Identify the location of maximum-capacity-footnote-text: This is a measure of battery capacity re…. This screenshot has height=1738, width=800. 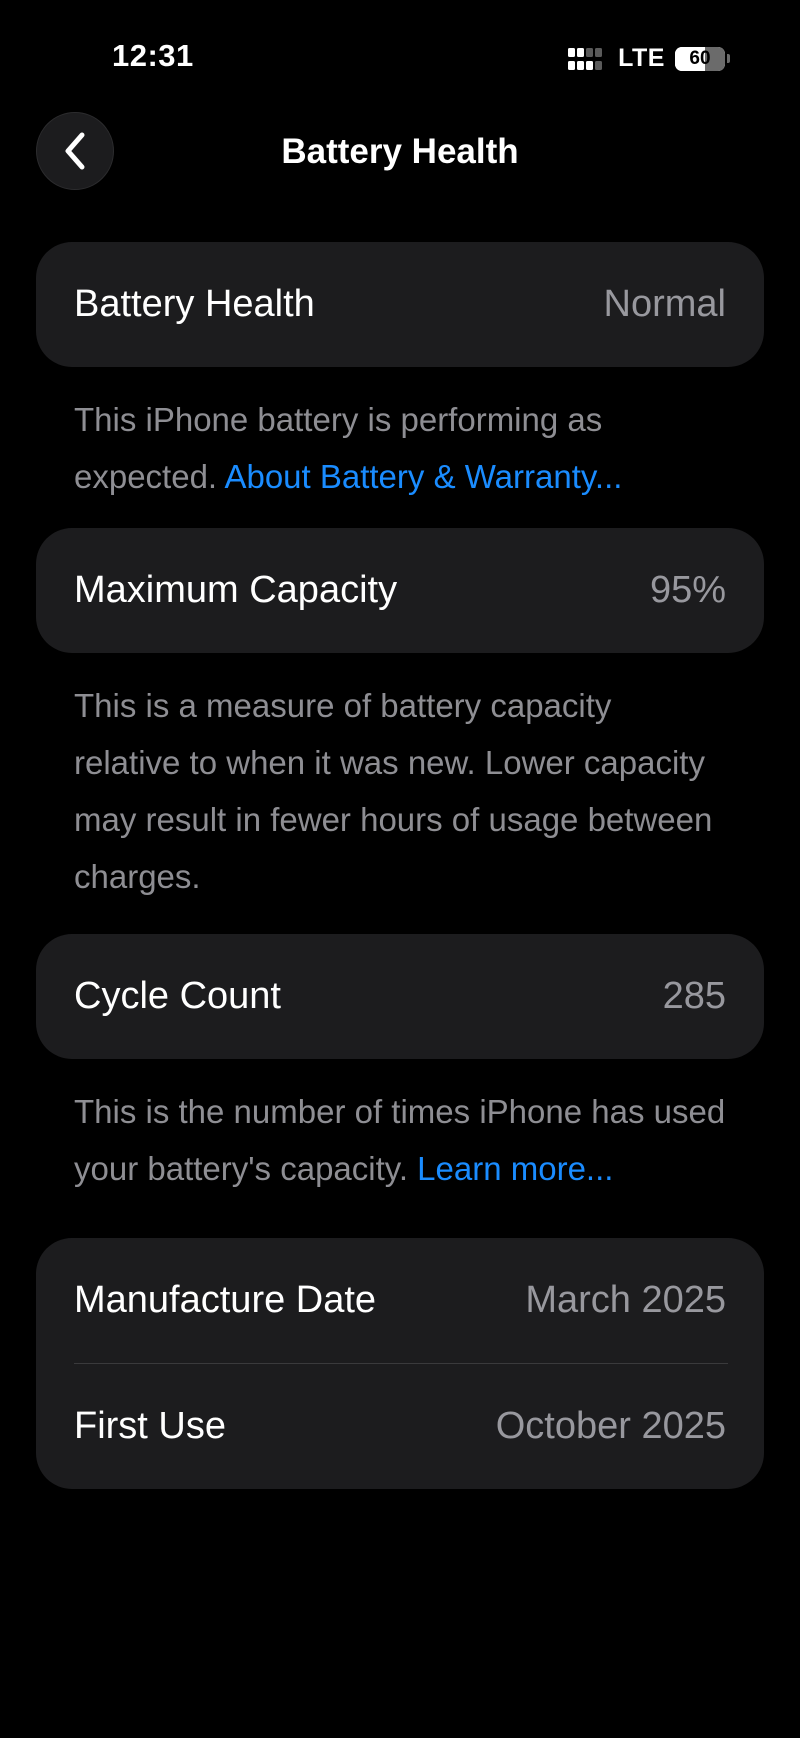
(393, 791).